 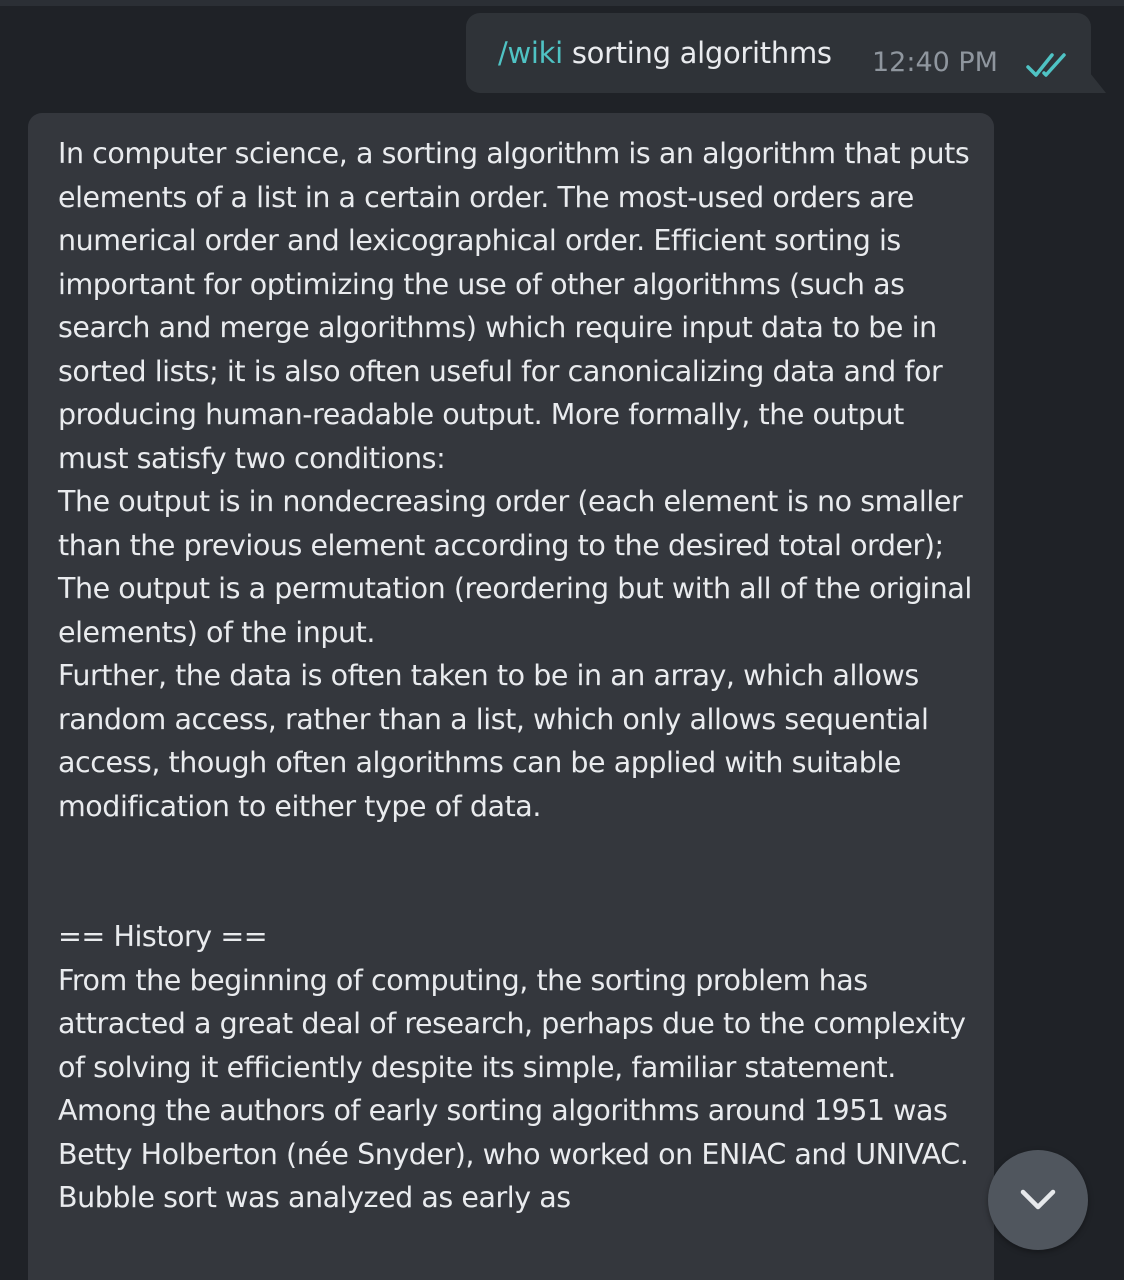 I want to click on message-timestamp: 12:40 PM, so click(x=935, y=62).